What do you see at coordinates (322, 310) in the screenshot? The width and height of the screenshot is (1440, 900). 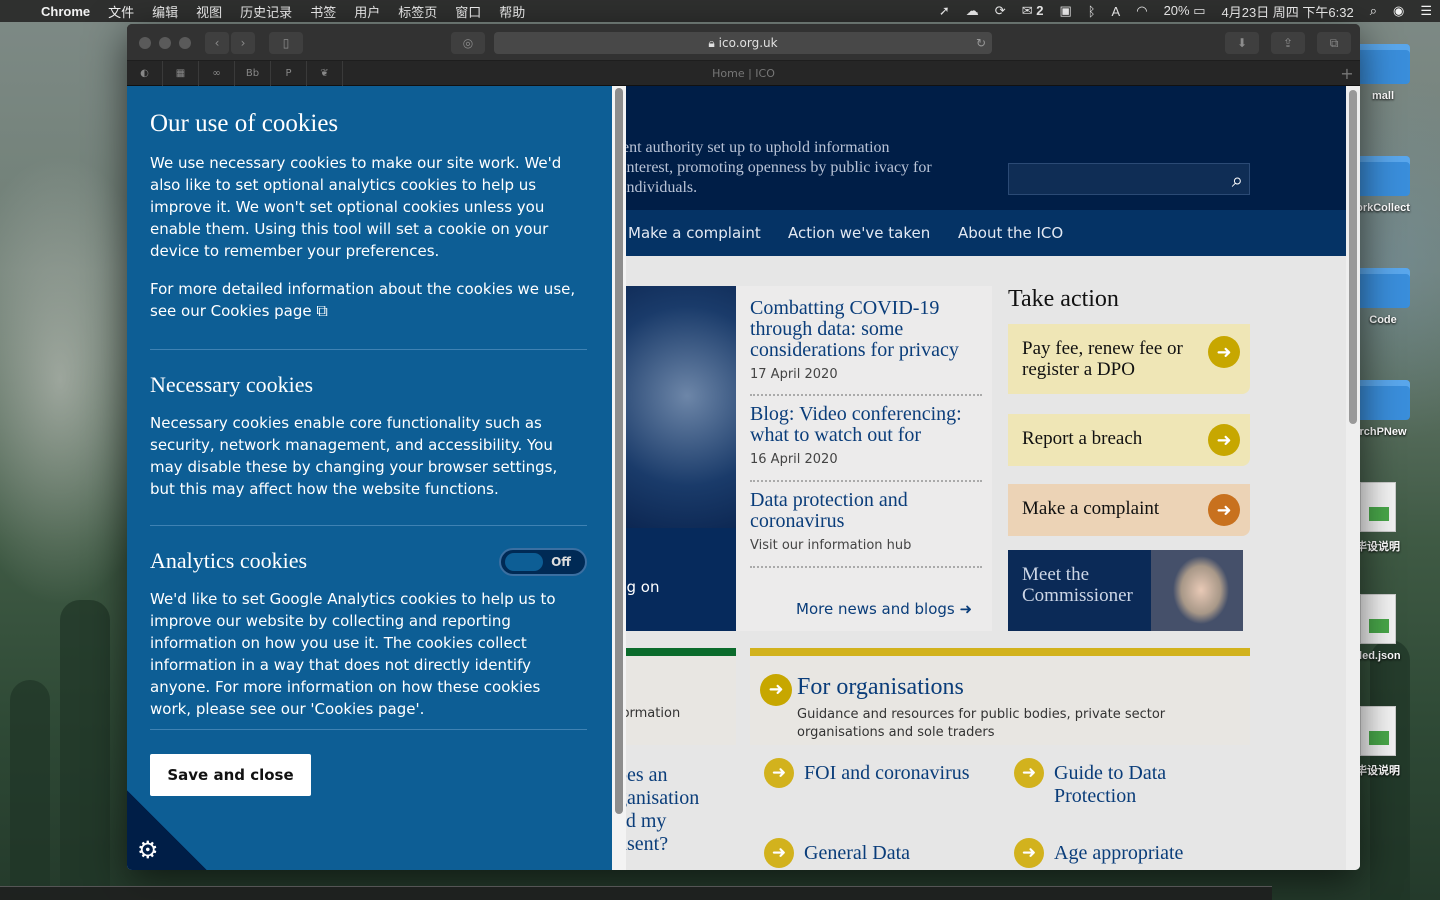 I see `external-link-icon: ⧉` at bounding box center [322, 310].